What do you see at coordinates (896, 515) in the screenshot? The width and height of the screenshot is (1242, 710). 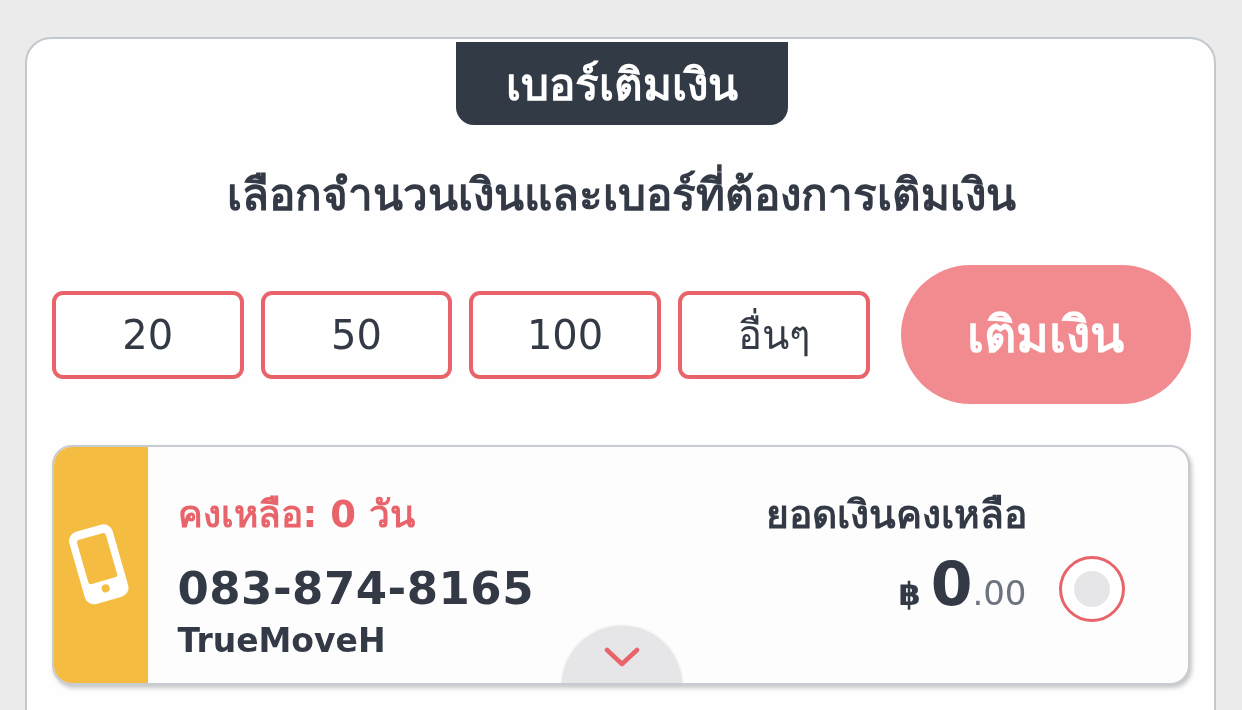 I see `balance-label: ยอดเงินคงเหลือ` at bounding box center [896, 515].